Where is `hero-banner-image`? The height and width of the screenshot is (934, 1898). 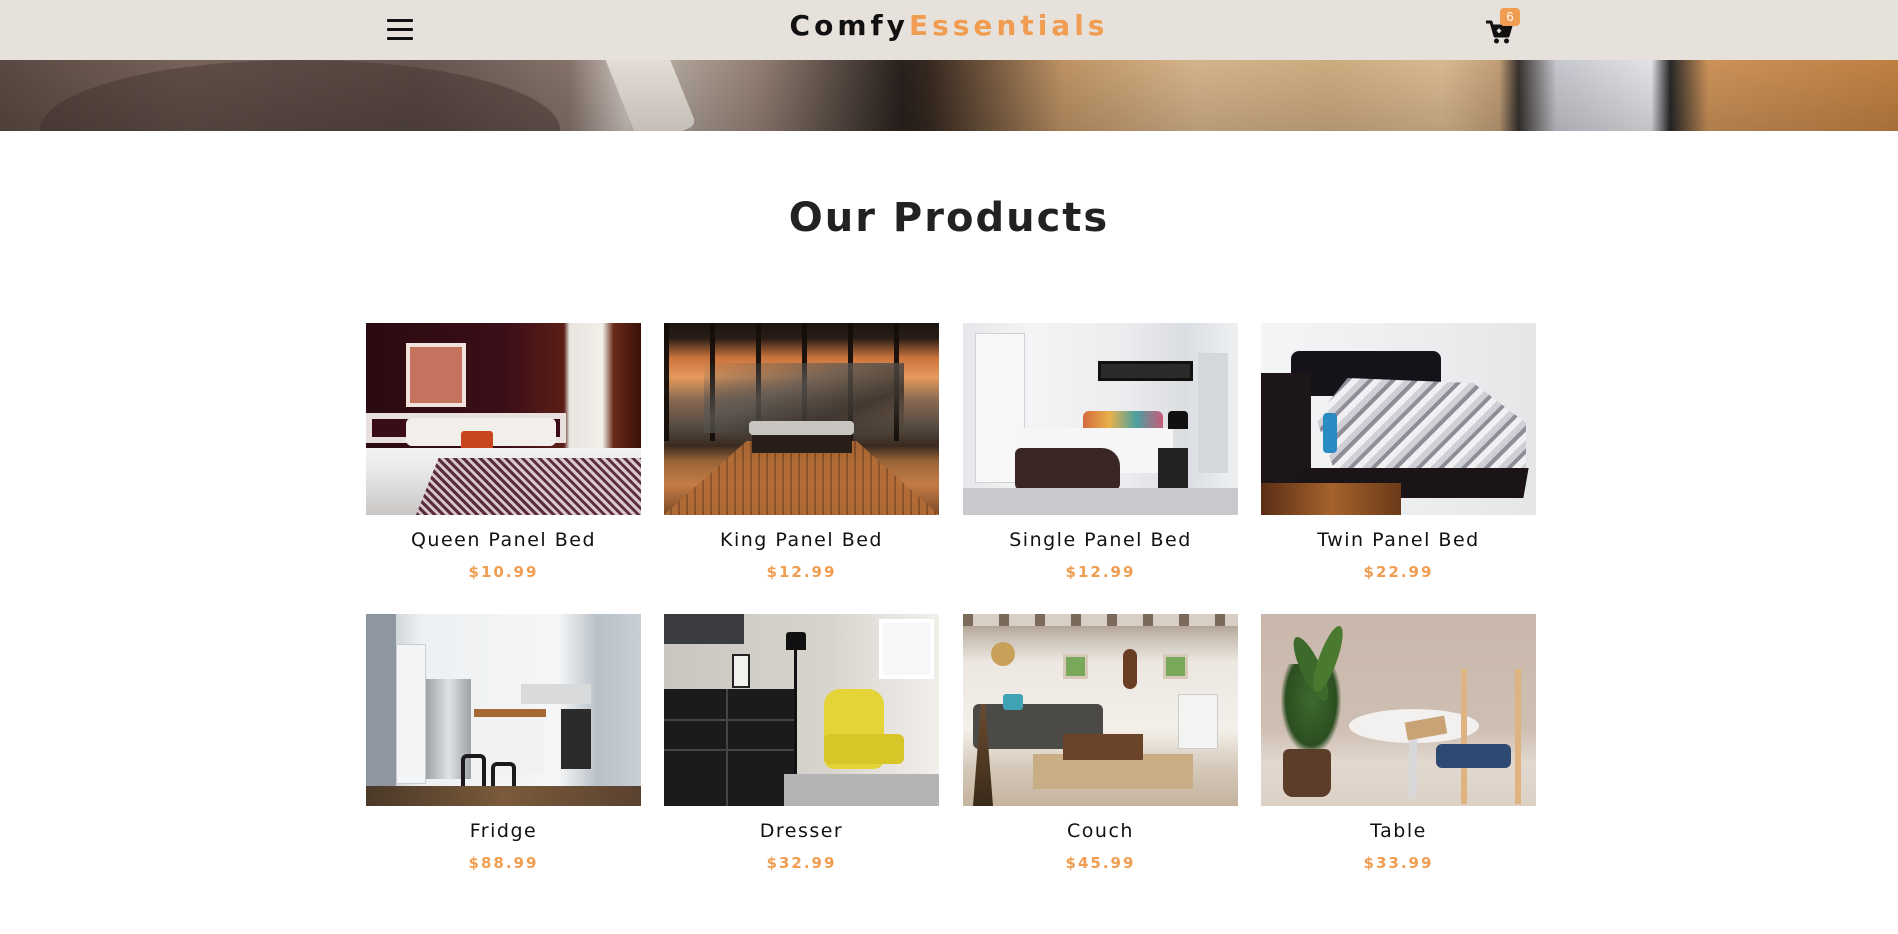 hero-banner-image is located at coordinates (949, 95).